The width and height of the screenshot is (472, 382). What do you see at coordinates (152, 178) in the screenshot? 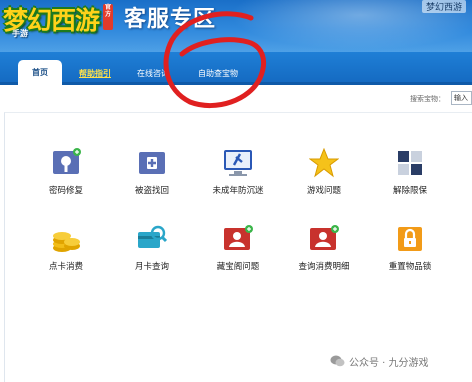
I see `tile-stolen-recovery: 被盗找回` at bounding box center [152, 178].